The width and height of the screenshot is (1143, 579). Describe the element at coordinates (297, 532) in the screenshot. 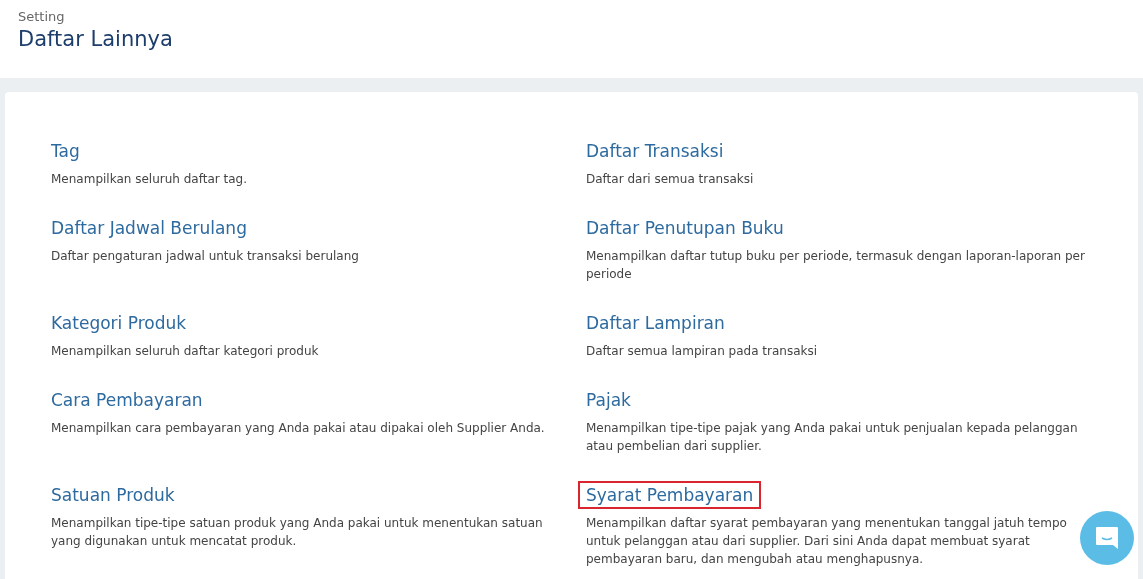

I see `item-description: Menampilkan tipe-tipe satuan produk yang Anda pakai untuk menentukan satuan yang digunakan untuk mencatat produk.` at that location.